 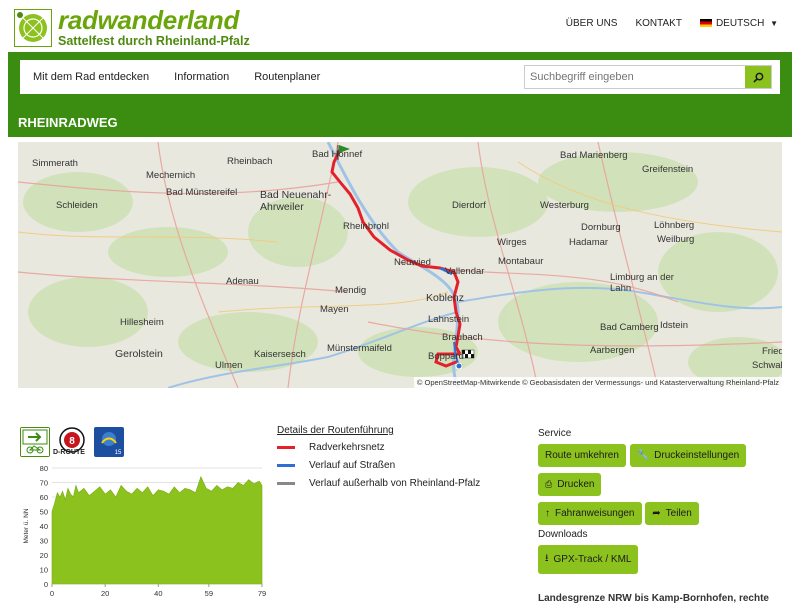 What do you see at coordinates (44, 526) in the screenshot?
I see `chart-y-tick-label: 40` at bounding box center [44, 526].